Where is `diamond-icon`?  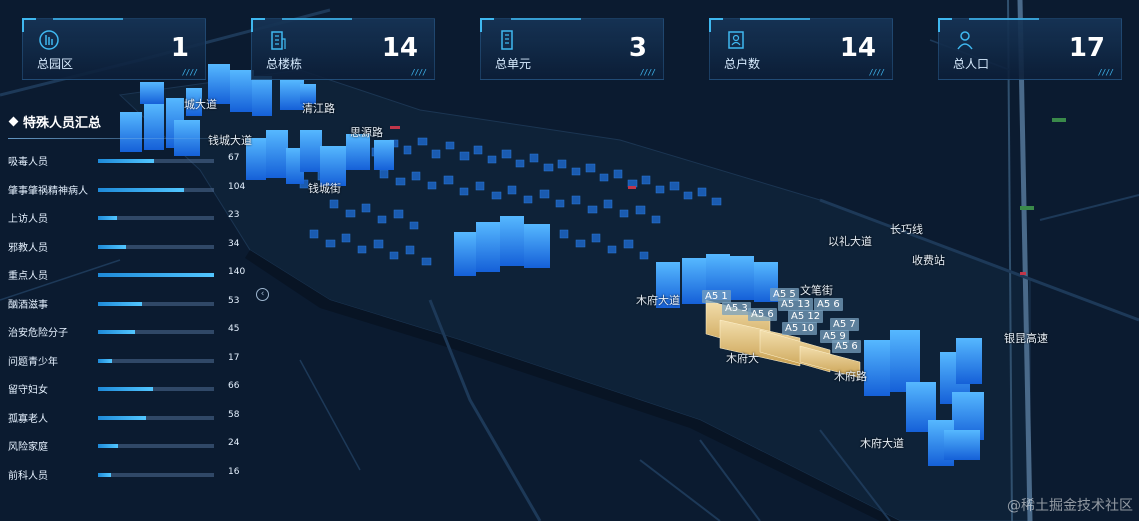 diamond-icon is located at coordinates (13, 121).